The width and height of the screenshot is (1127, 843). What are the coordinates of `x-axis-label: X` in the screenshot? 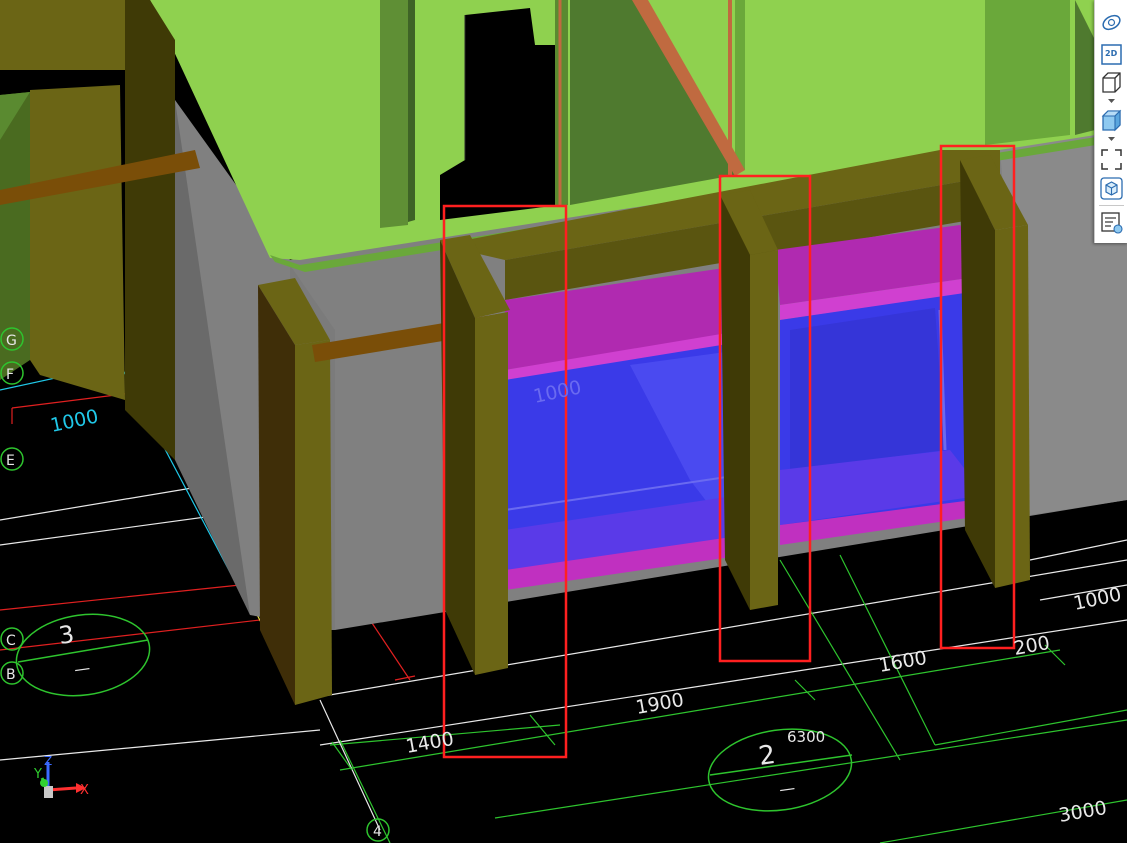 It's located at (84, 790).